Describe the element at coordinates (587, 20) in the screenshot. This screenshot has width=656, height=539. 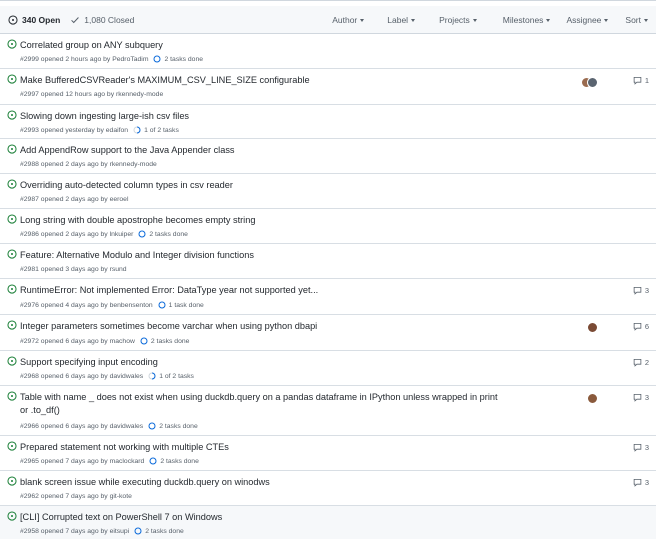
I see `assignee-filter: Assignee` at that location.